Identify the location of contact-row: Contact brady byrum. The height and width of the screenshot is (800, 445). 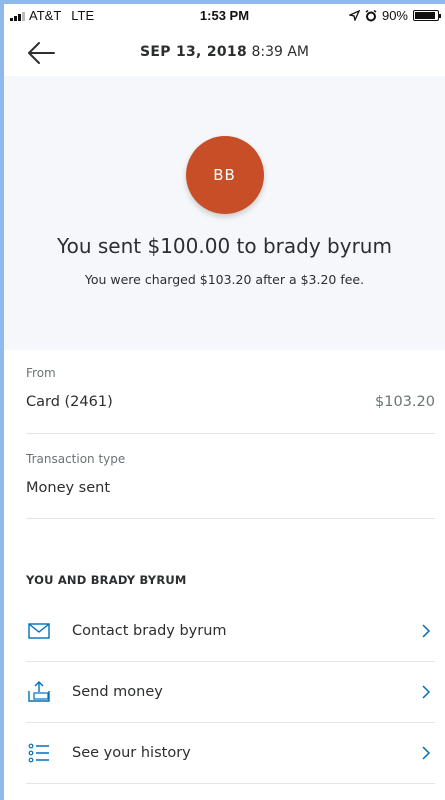
(230, 631).